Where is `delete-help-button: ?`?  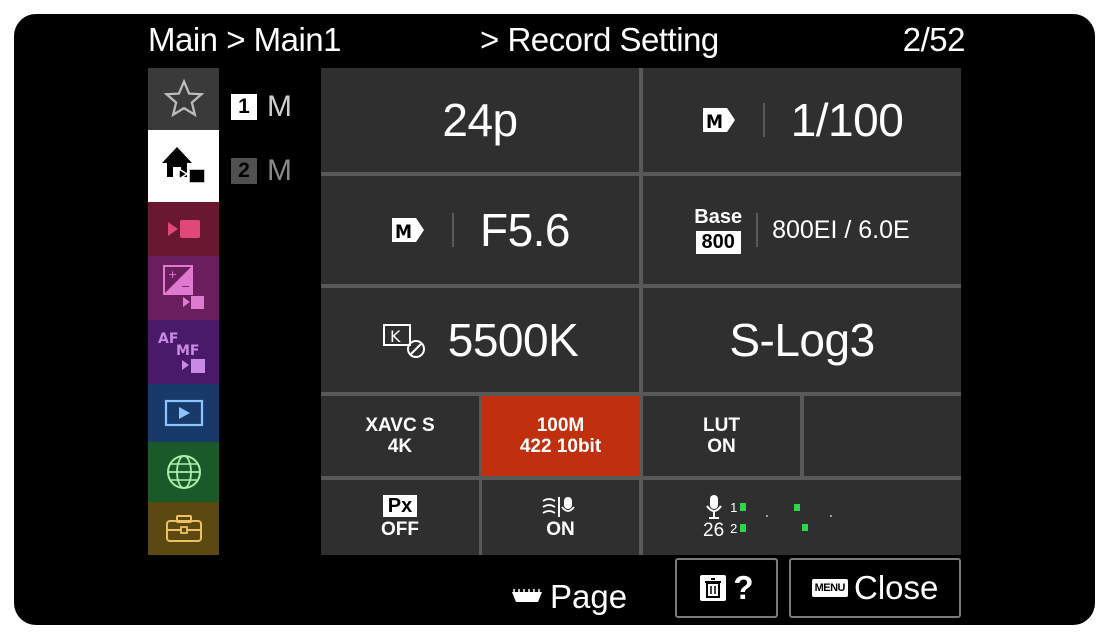 delete-help-button: ? is located at coordinates (726, 588).